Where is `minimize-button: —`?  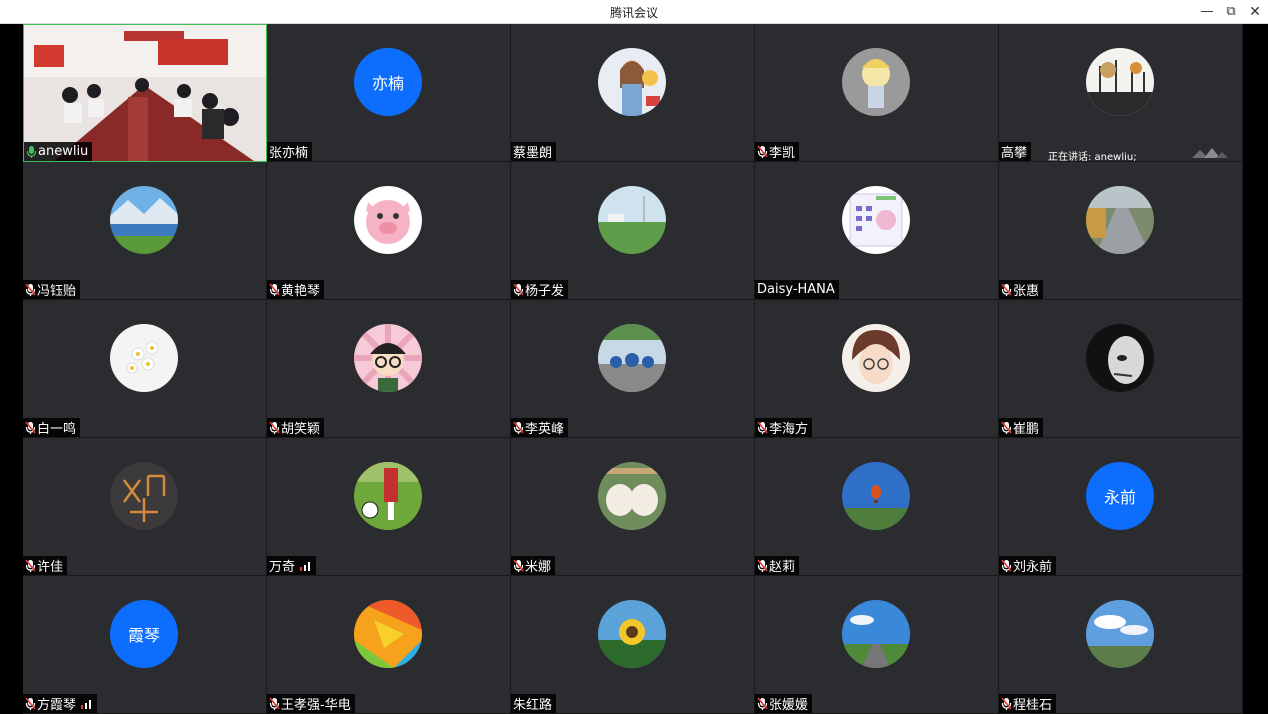
minimize-button: — is located at coordinates (1207, 12).